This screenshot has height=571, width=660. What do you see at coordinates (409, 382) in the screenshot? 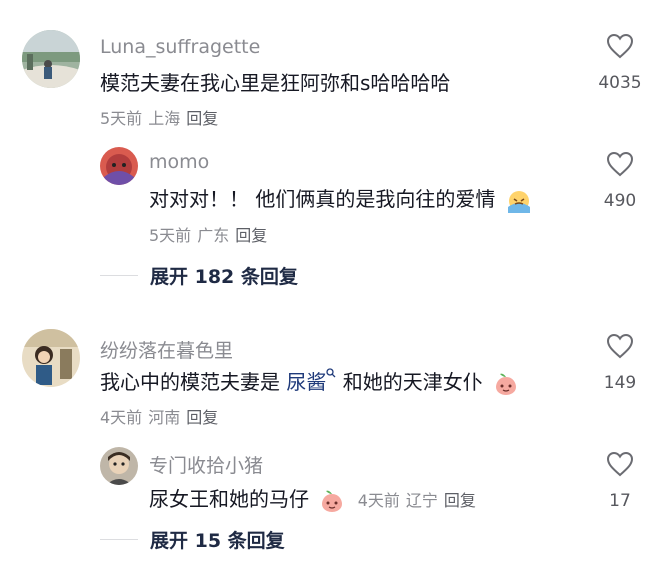
I see `comment-text-after: 和她的天津女仆` at bounding box center [409, 382].